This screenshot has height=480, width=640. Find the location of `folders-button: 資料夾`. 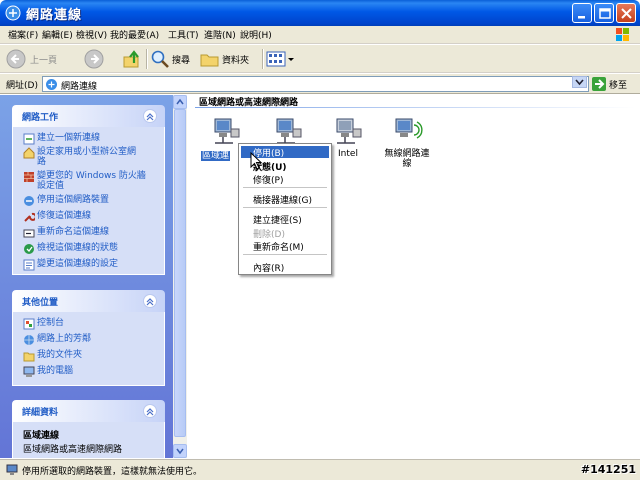

folders-button: 資料夾 is located at coordinates (229, 59).